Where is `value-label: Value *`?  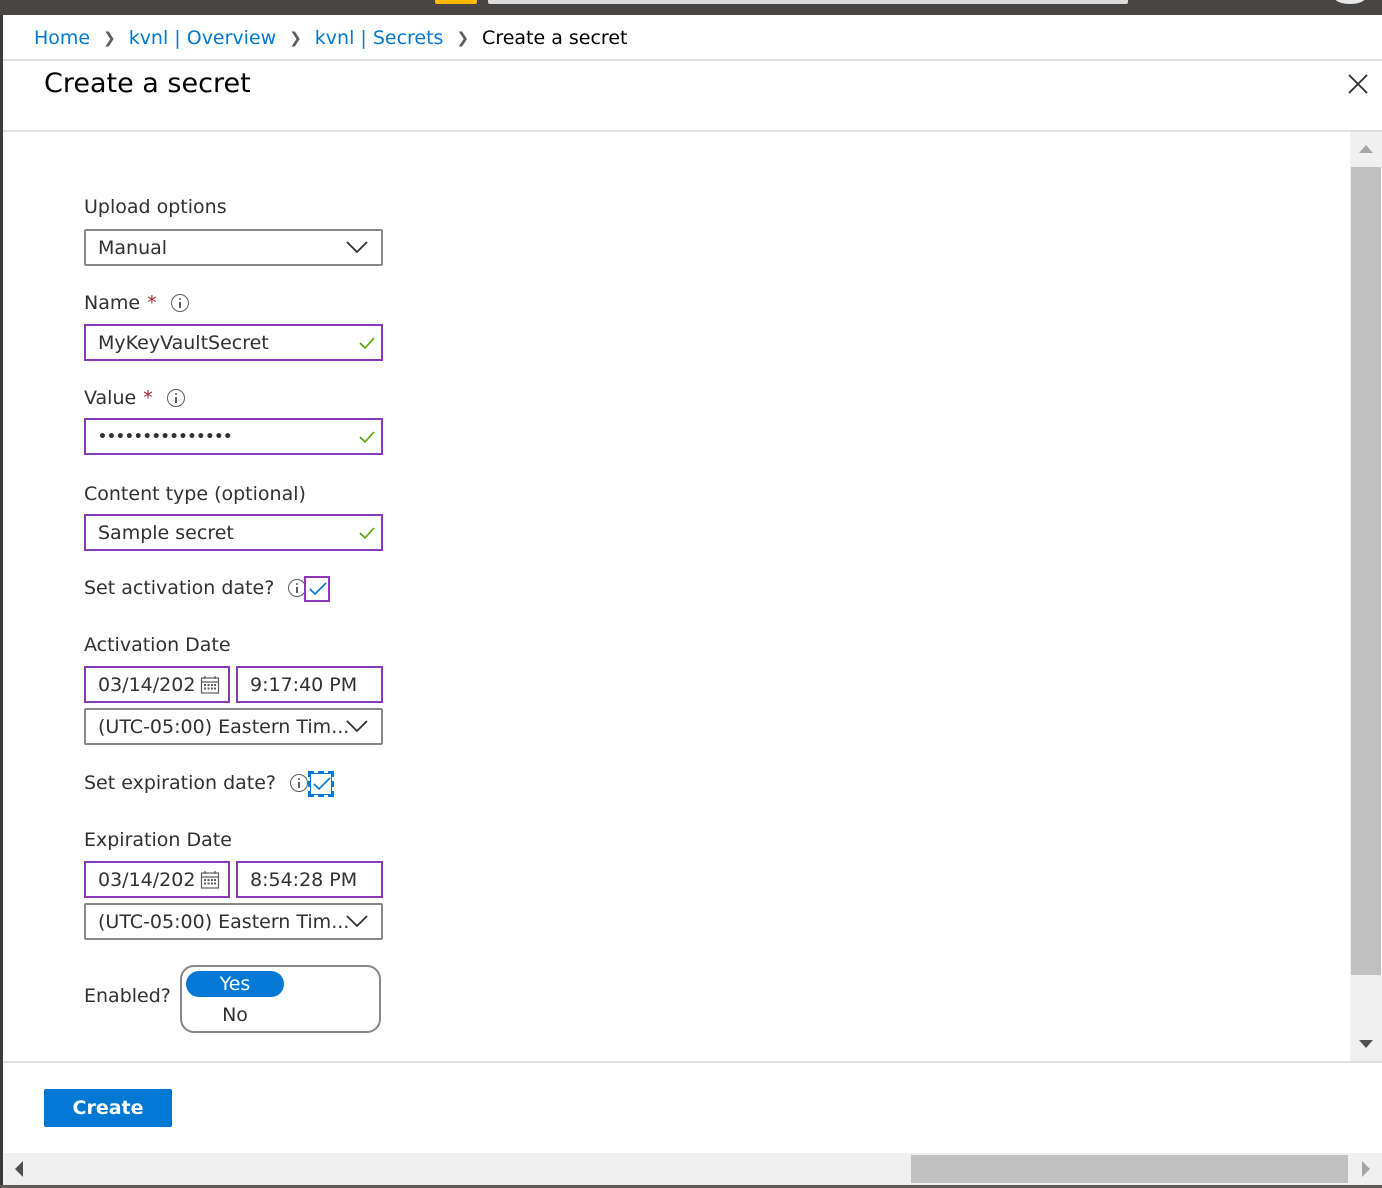
value-label: Value * is located at coordinates (134, 398).